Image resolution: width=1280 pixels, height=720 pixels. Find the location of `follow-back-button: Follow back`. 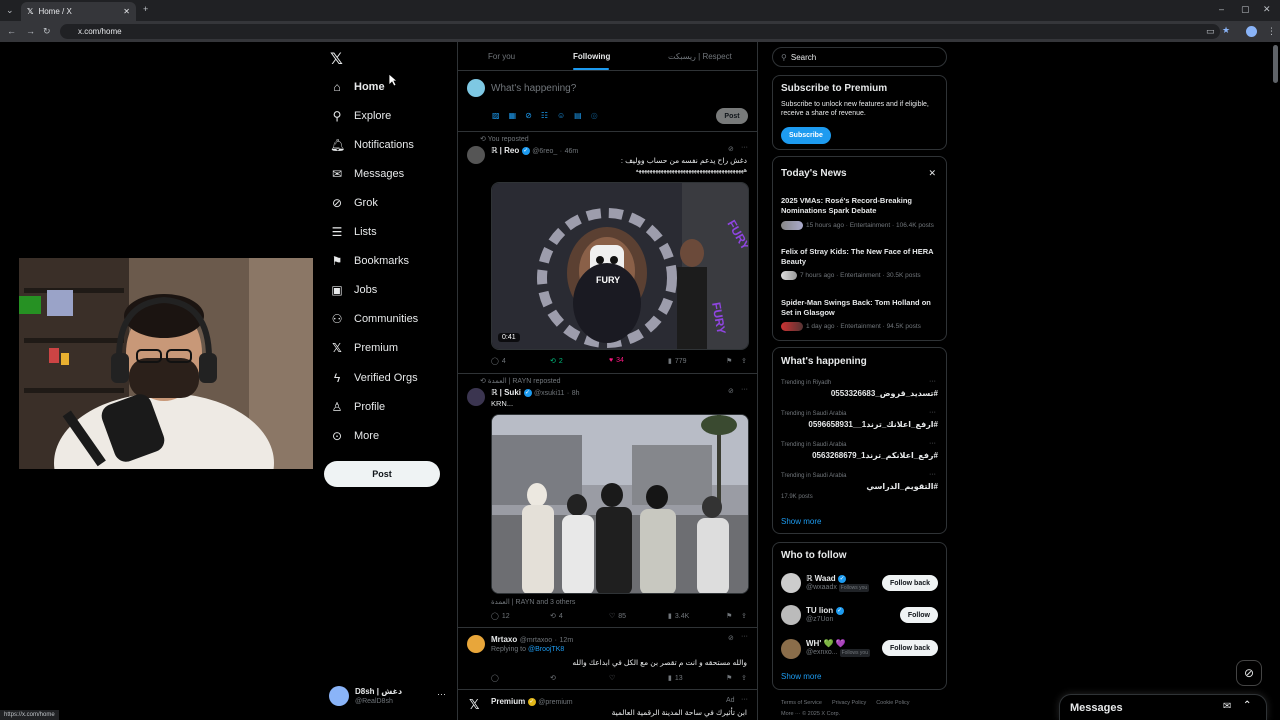

follow-back-button: Follow back is located at coordinates (909, 648).